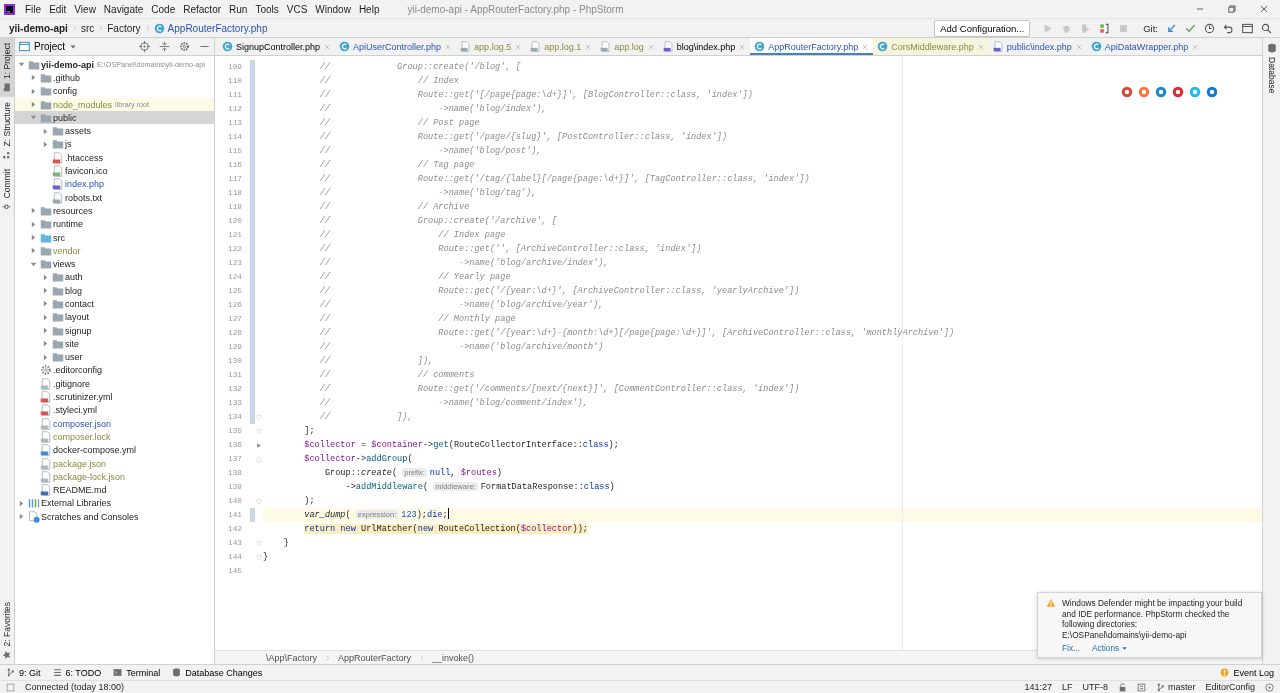  What do you see at coordinates (114, 463) in the screenshot?
I see `tree-item: package.json` at bounding box center [114, 463].